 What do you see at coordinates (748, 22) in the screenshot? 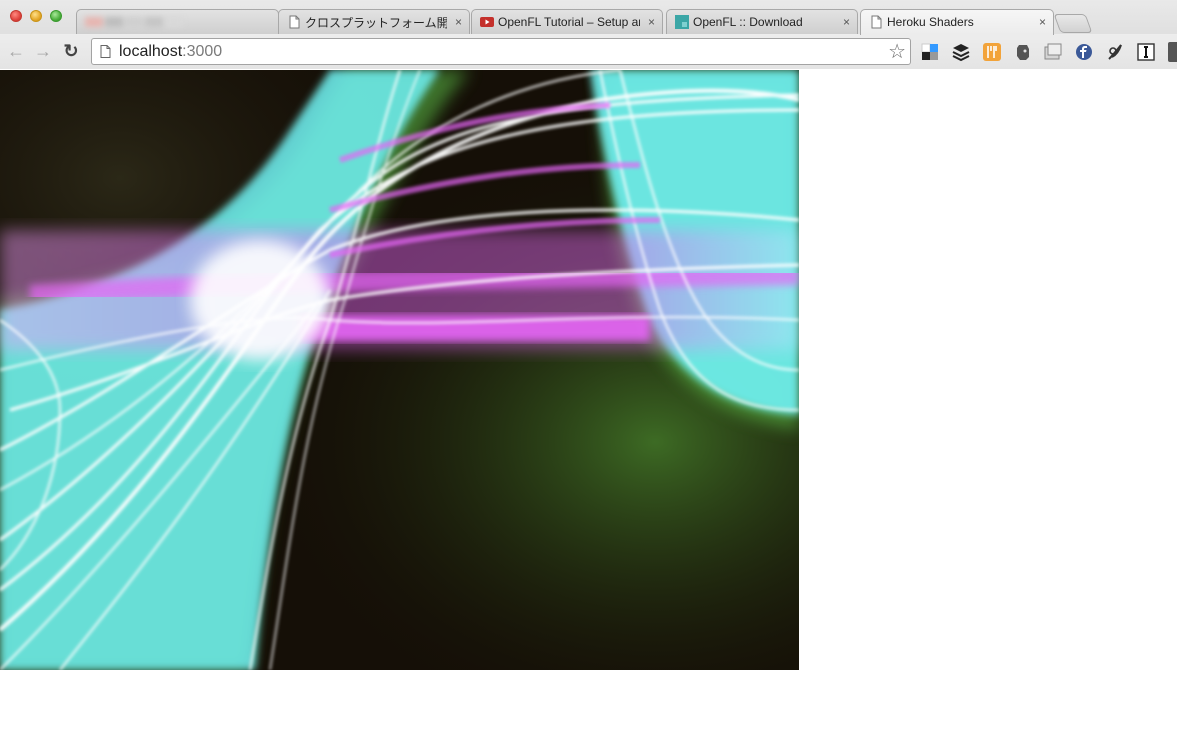
I see `tab-title: OpenFL :: Download` at bounding box center [748, 22].